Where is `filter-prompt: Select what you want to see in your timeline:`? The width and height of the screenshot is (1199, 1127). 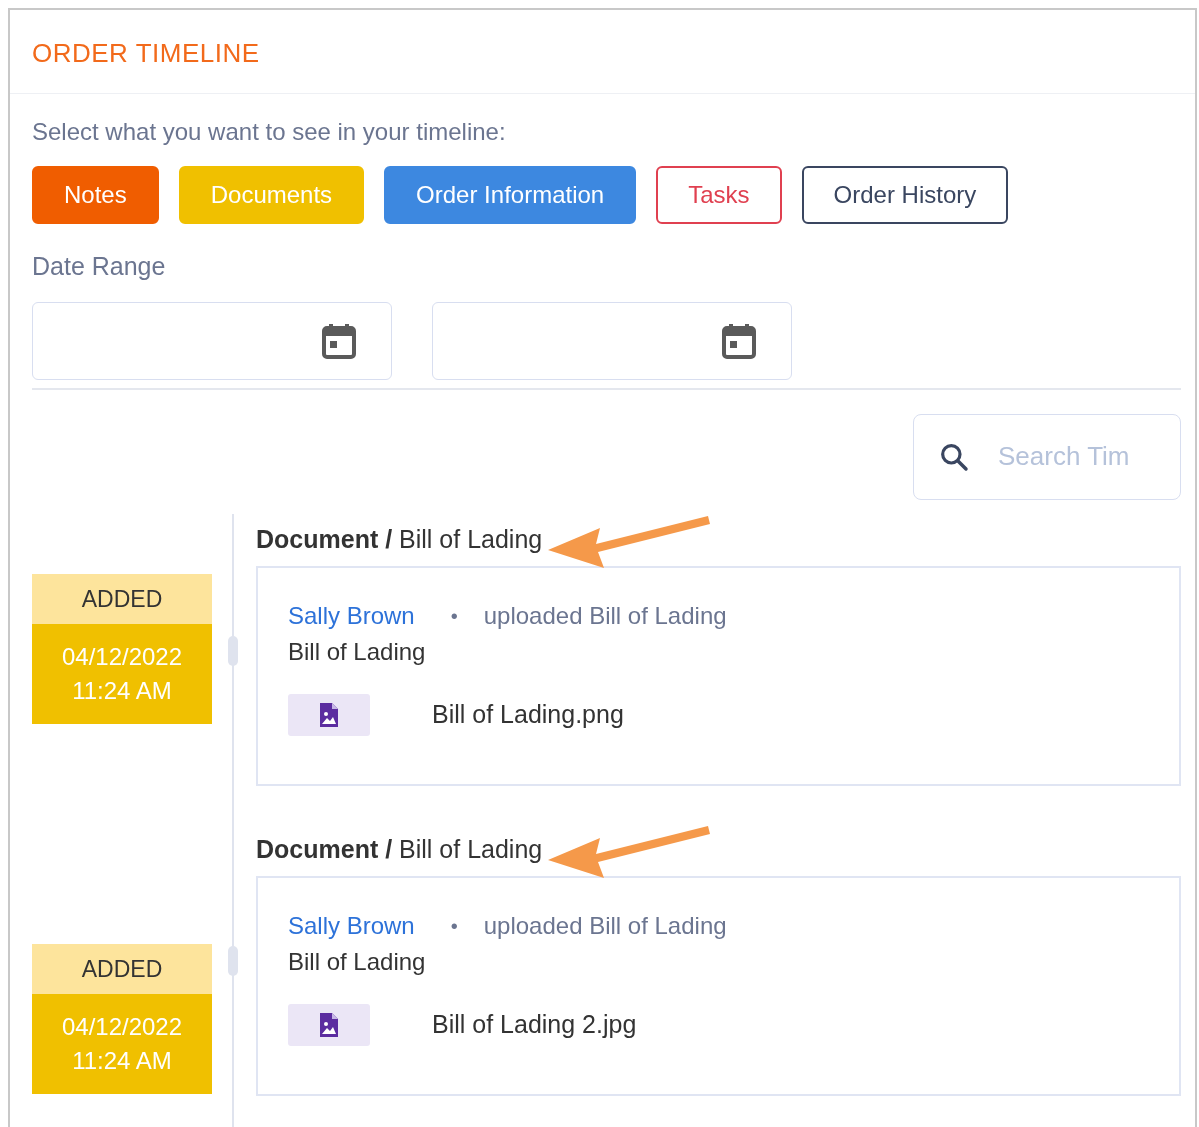
filter-prompt: Select what you want to see in your timeline: is located at coordinates (269, 131).